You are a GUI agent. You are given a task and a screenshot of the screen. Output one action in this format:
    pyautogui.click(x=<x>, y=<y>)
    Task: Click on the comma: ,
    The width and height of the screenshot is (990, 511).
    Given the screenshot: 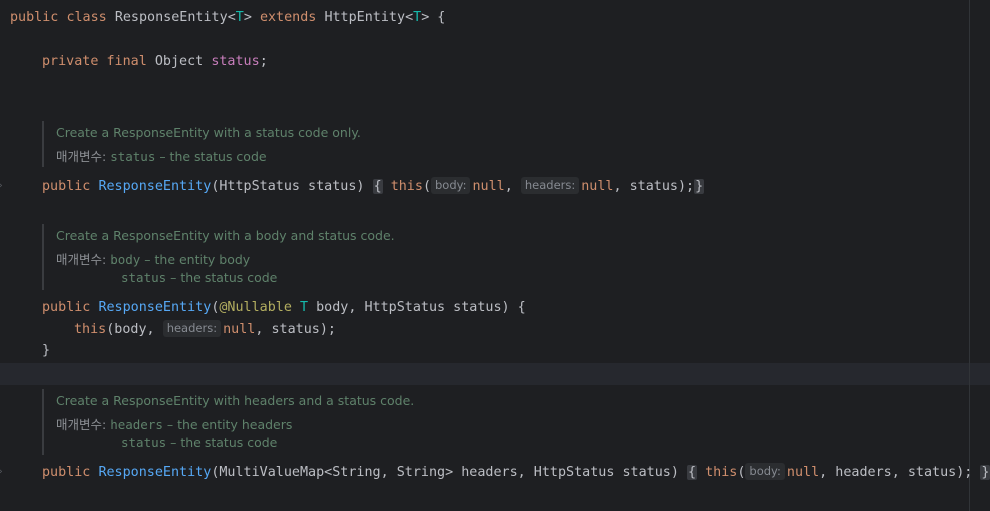 What is the action you would take?
    pyautogui.click(x=512, y=186)
    